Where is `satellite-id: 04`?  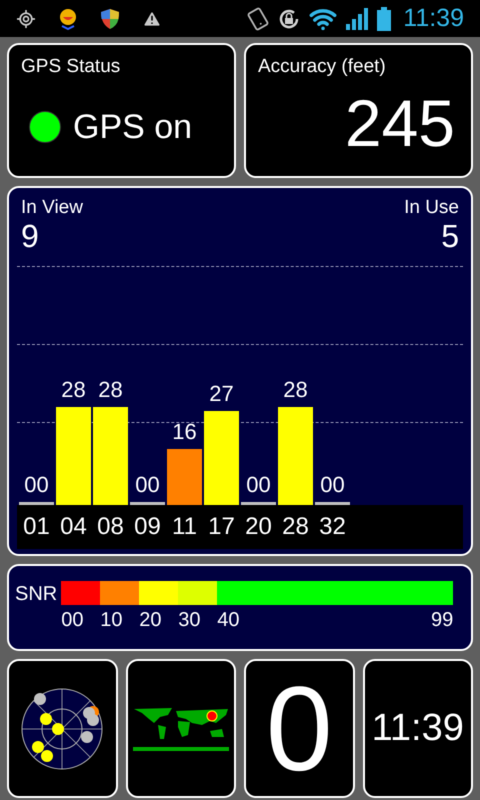
satellite-id: 04 is located at coordinates (73, 527).